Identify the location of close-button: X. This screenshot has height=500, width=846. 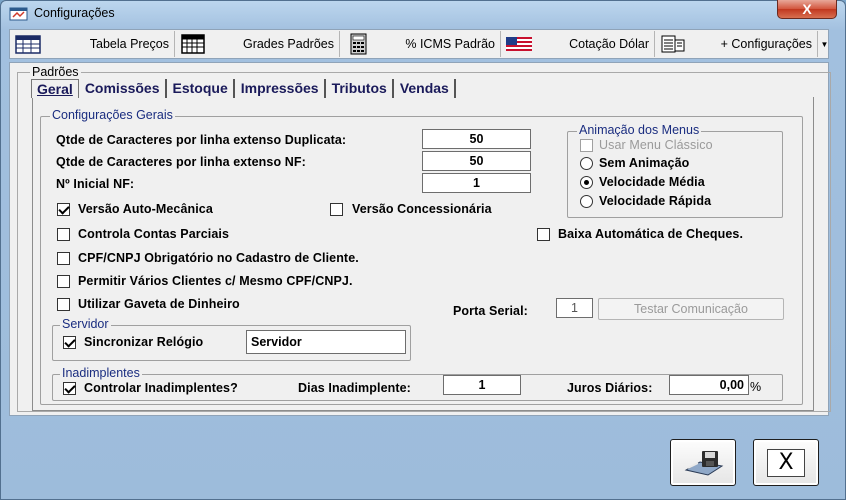
(786, 462).